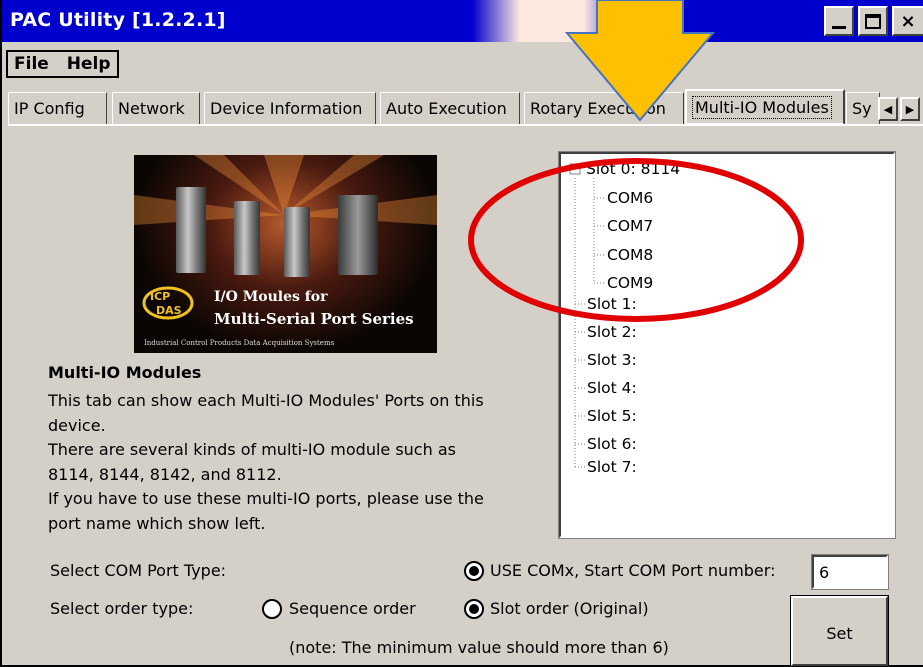 This screenshot has height=667, width=923. Describe the element at coordinates (314, 319) in the screenshot. I see `image-caption-line2: Multi-Serial Port Series` at that location.